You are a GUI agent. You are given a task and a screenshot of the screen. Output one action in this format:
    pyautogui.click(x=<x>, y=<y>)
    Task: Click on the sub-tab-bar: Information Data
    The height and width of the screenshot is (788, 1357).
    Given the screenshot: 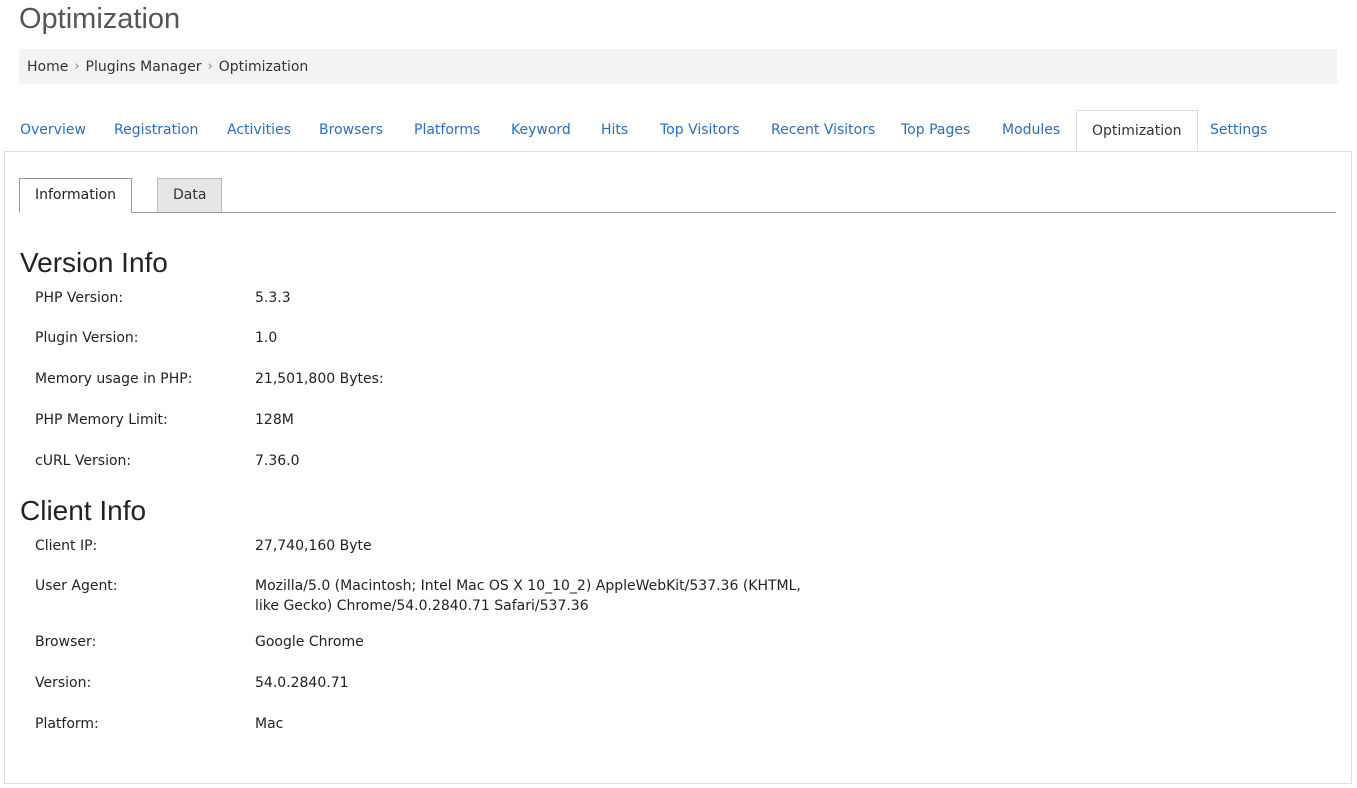 What is the action you would take?
    pyautogui.click(x=677, y=195)
    